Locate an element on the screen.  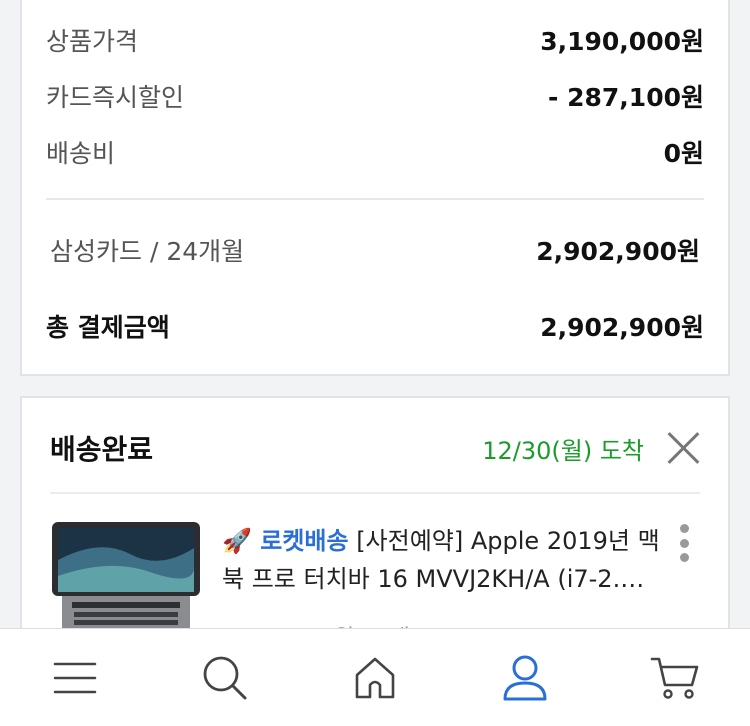
nav-my-page-button is located at coordinates (525, 678).